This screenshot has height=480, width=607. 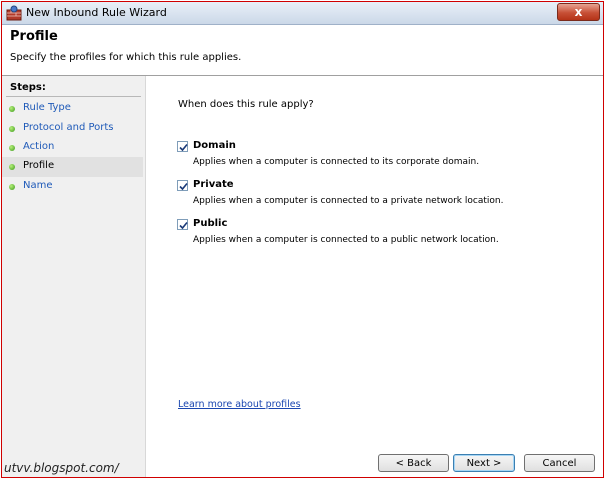 What do you see at coordinates (34, 36) in the screenshot?
I see `page-title: Profile` at bounding box center [34, 36].